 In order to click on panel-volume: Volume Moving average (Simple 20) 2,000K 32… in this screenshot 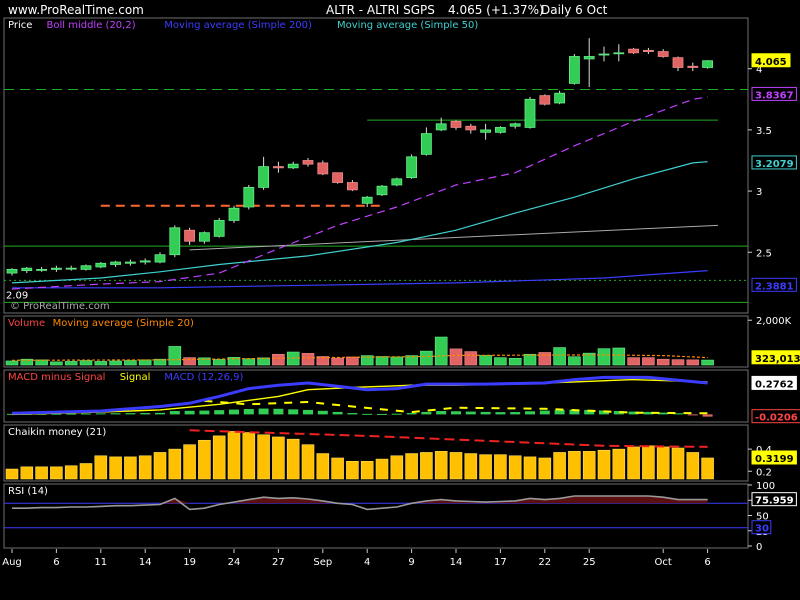, I will do `click(401, 341)`.